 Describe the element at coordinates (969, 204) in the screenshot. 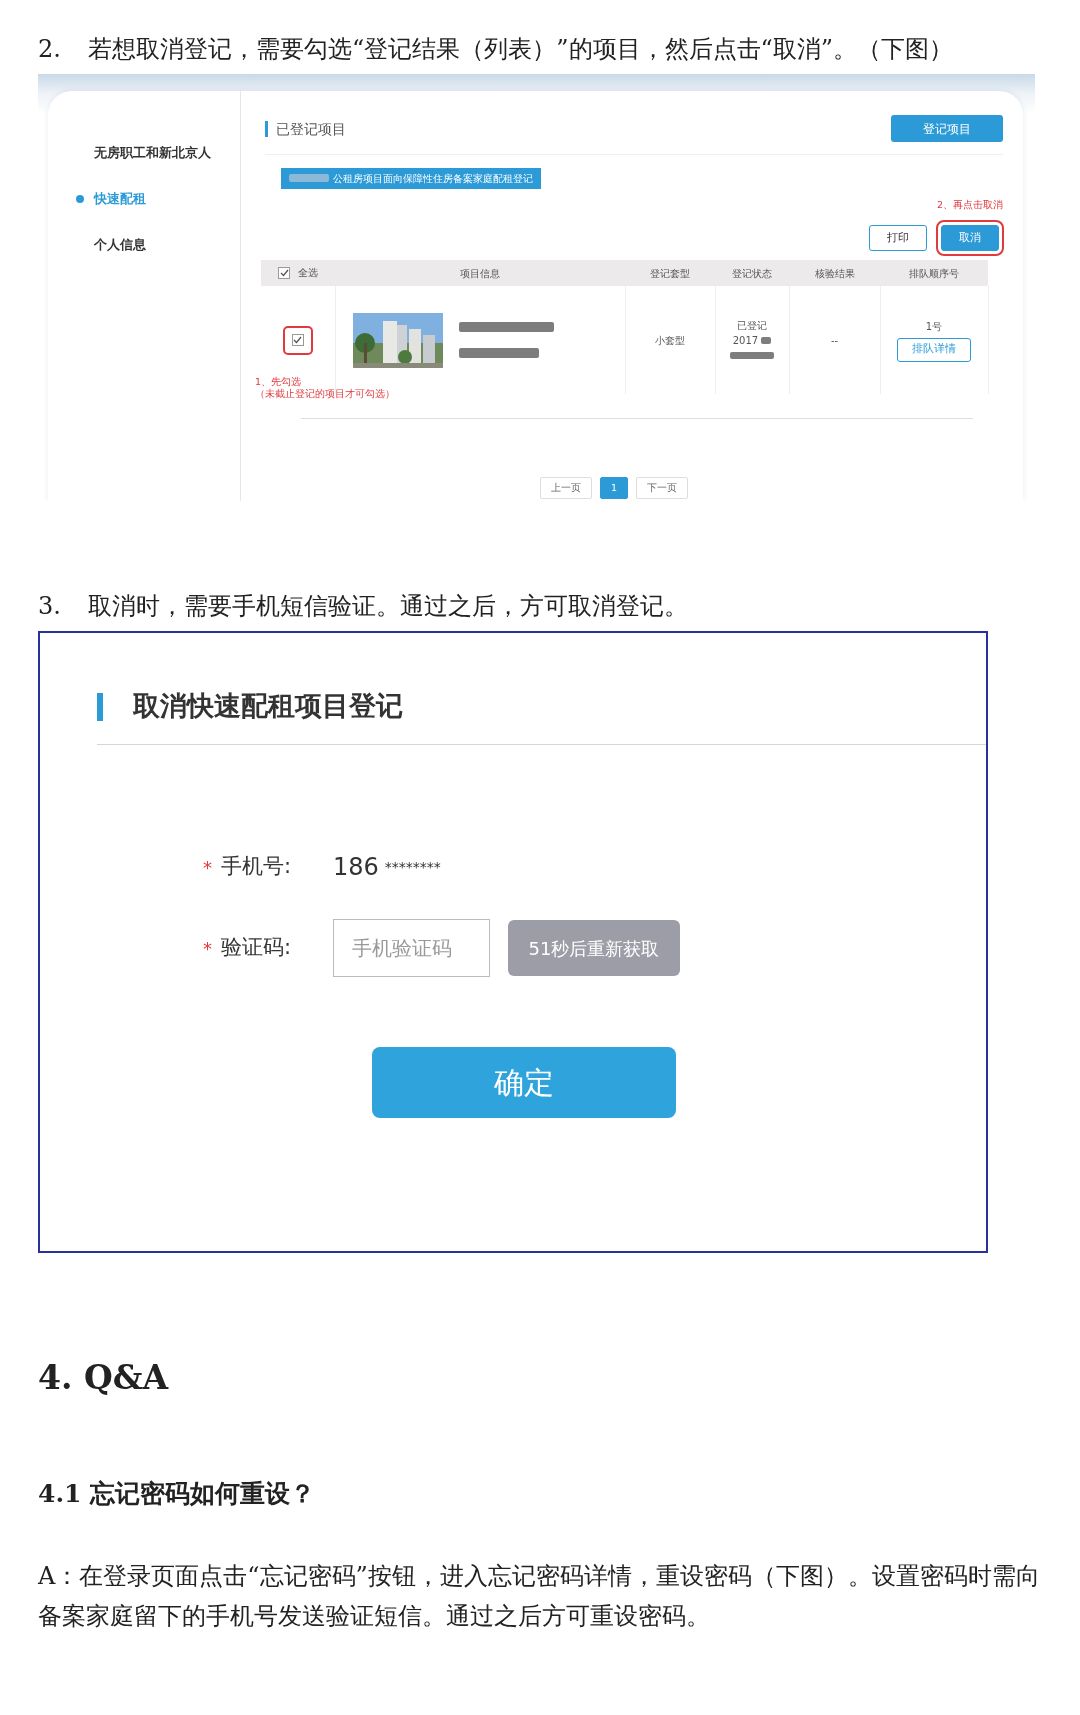

I see `annotation-text: 2、再点击取消` at that location.